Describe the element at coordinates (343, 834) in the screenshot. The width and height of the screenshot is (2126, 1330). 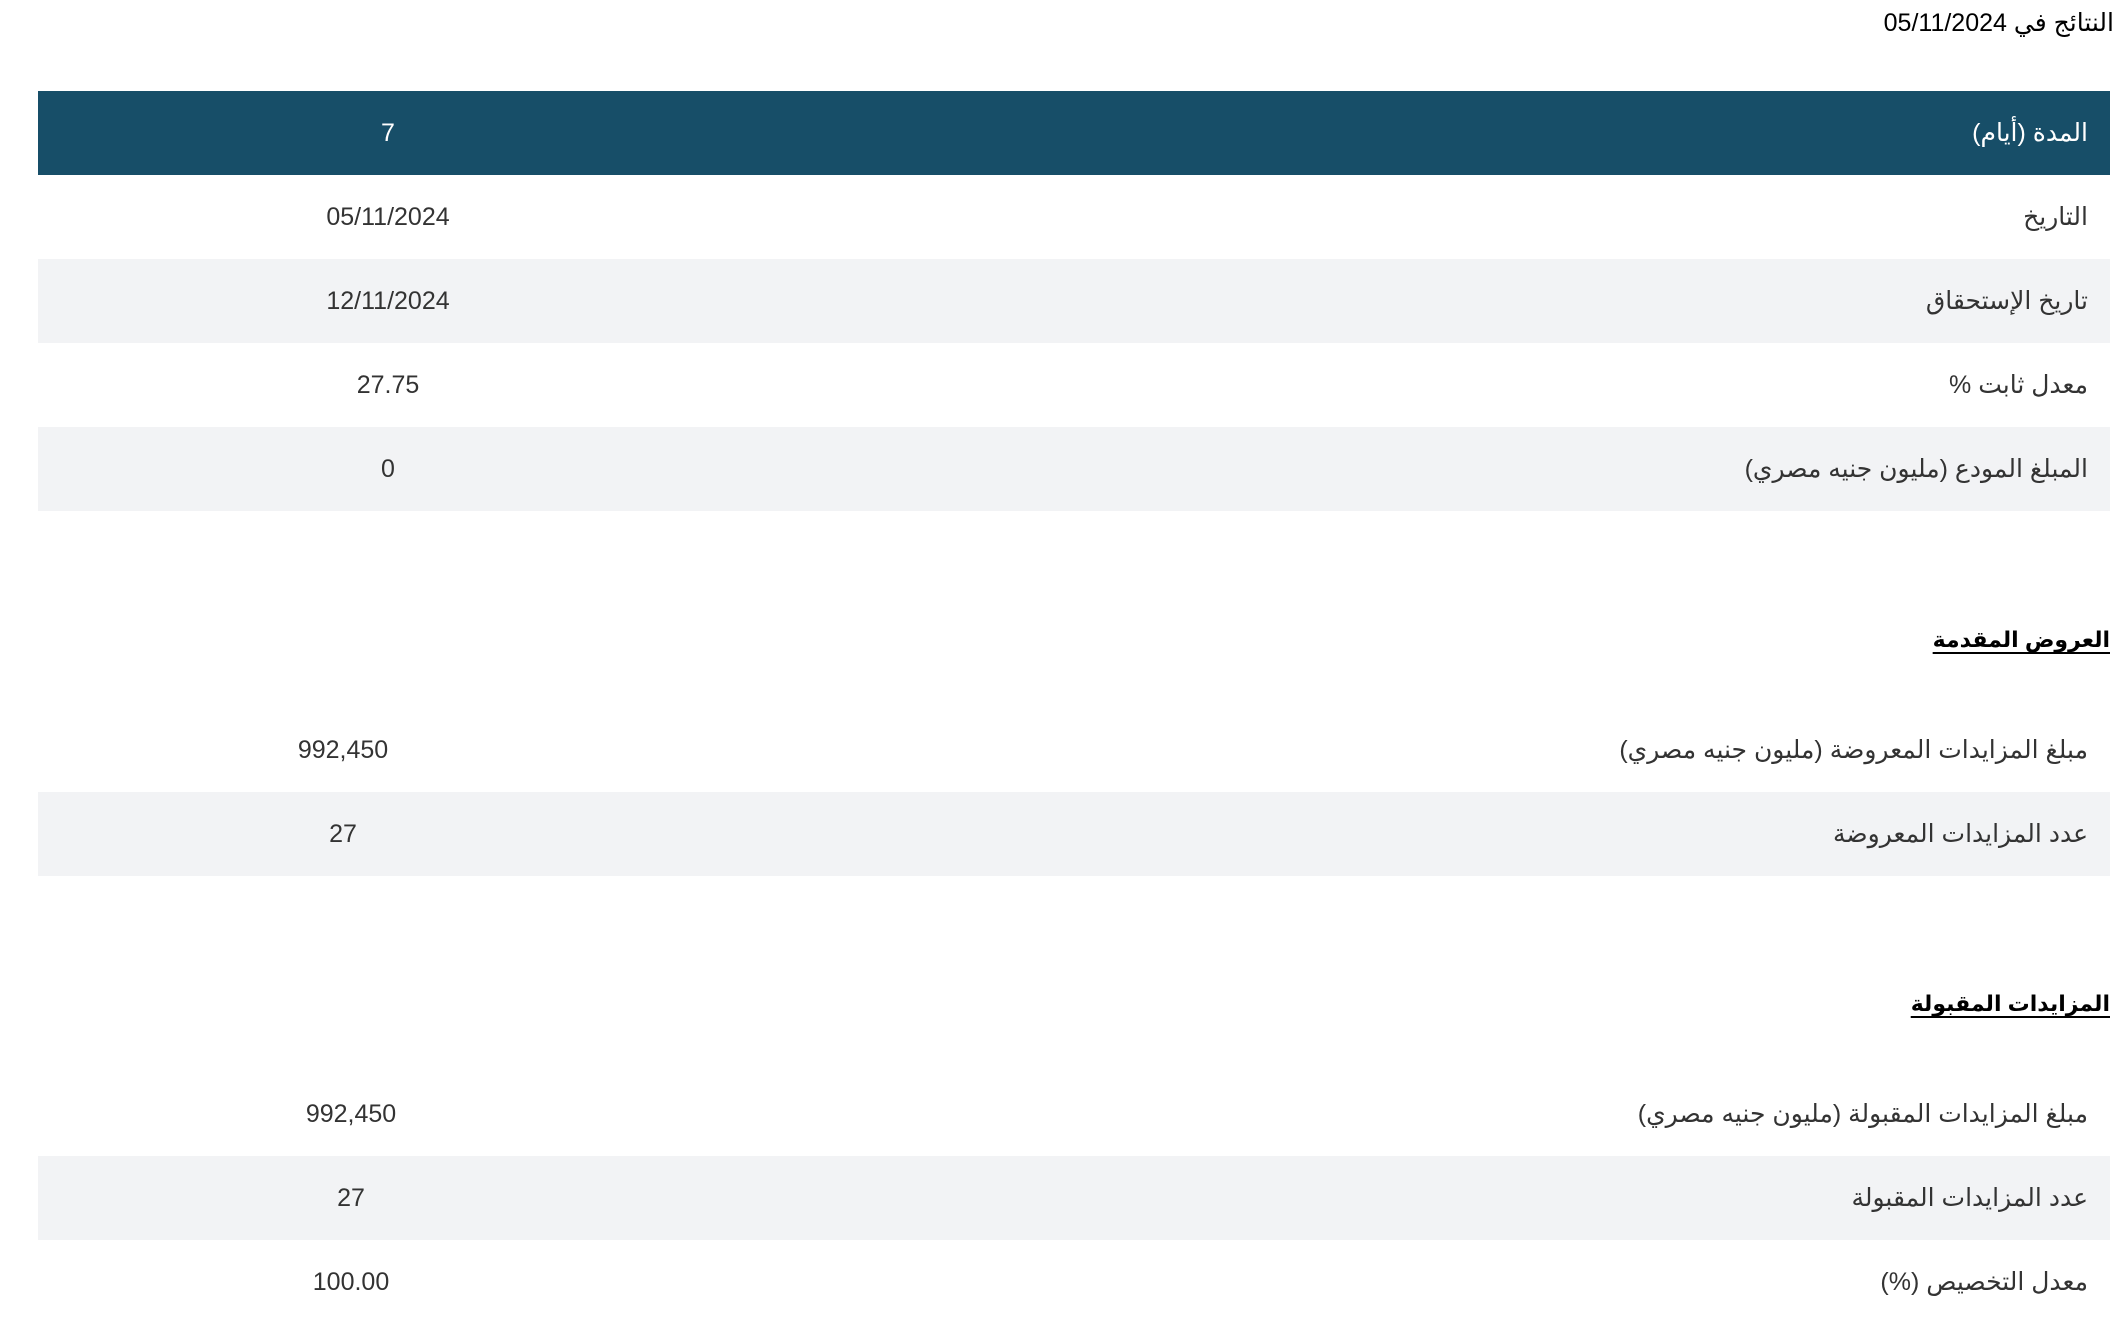
I see `offered-count-value: 27` at that location.